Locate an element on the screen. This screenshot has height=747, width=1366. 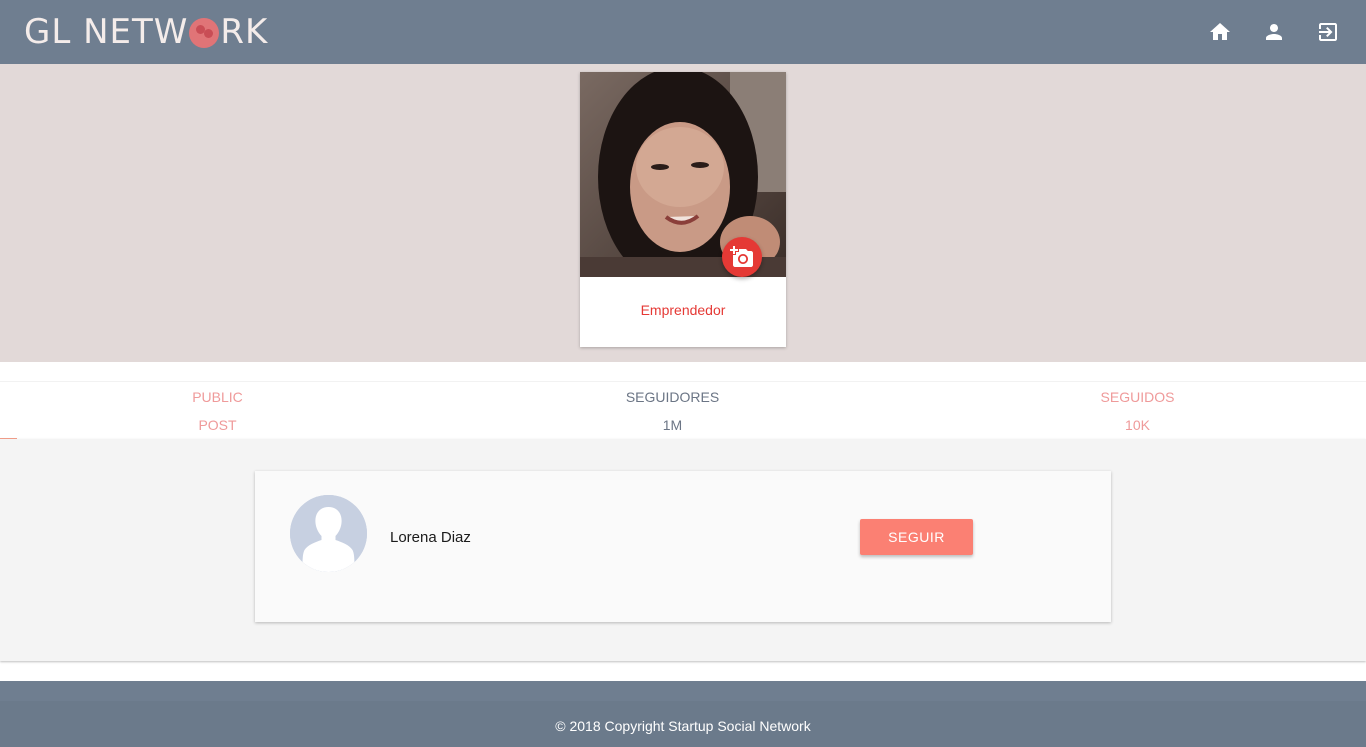
home-icon is located at coordinates (1220, 32).